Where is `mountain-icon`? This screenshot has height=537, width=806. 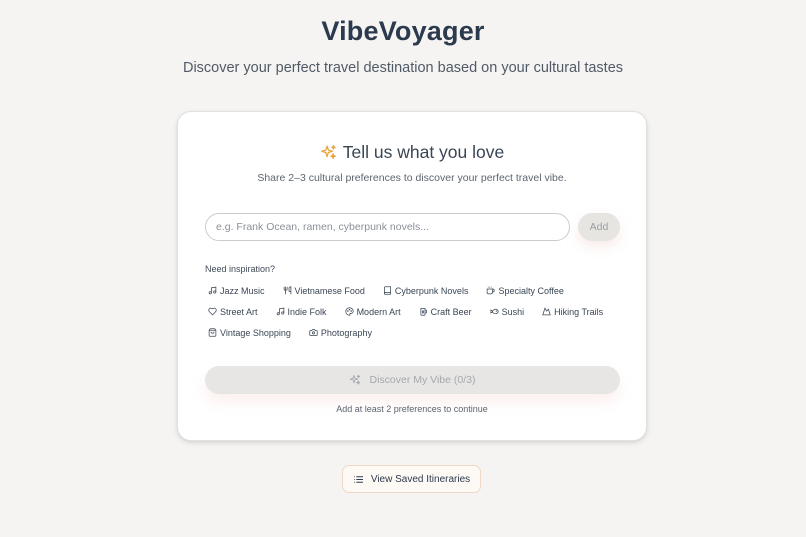
mountain-icon is located at coordinates (546, 311).